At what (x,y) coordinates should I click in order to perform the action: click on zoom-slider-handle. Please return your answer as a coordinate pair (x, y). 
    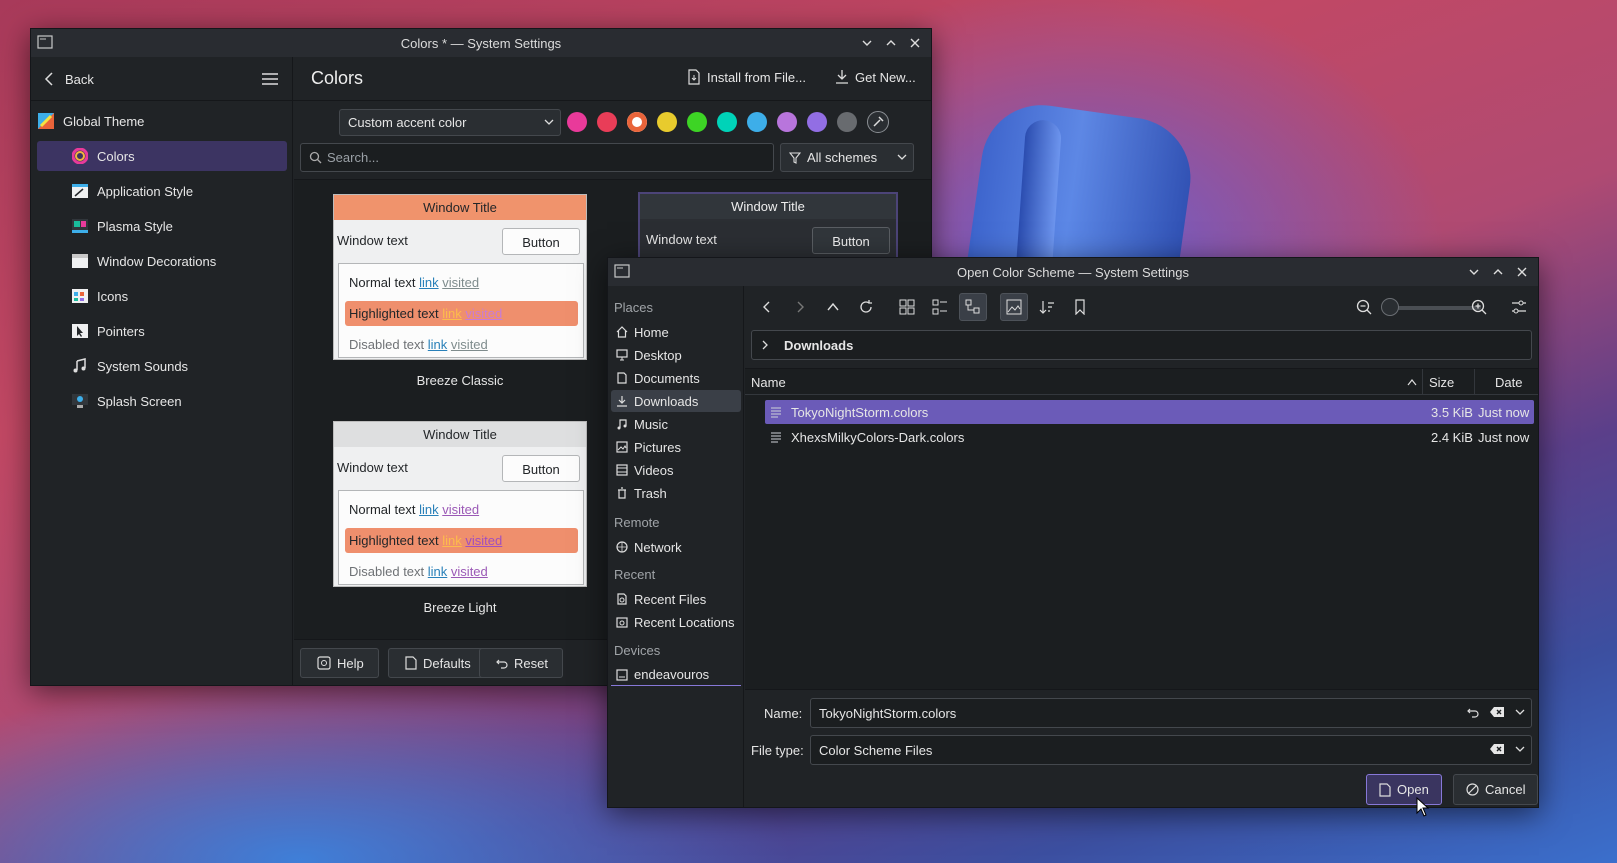
    Looking at the image, I should click on (1390, 307).